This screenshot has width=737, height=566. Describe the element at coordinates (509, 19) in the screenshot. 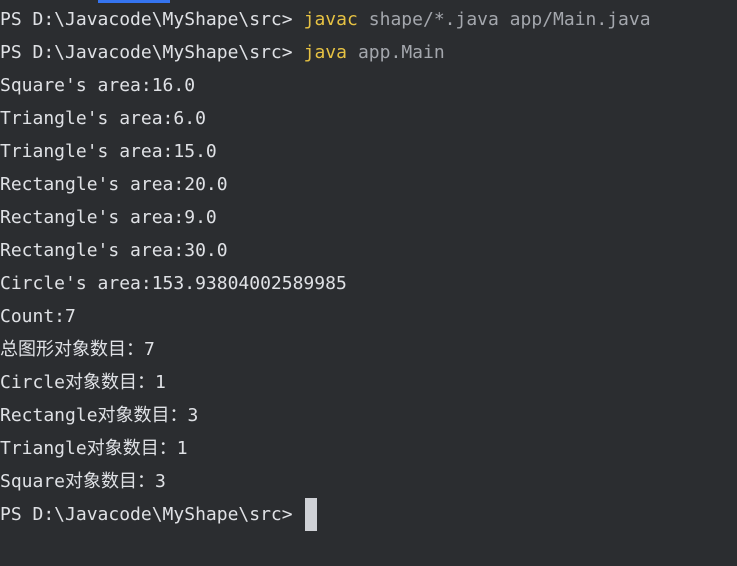

I see `command-args: shape/*.java app/Main.java` at that location.